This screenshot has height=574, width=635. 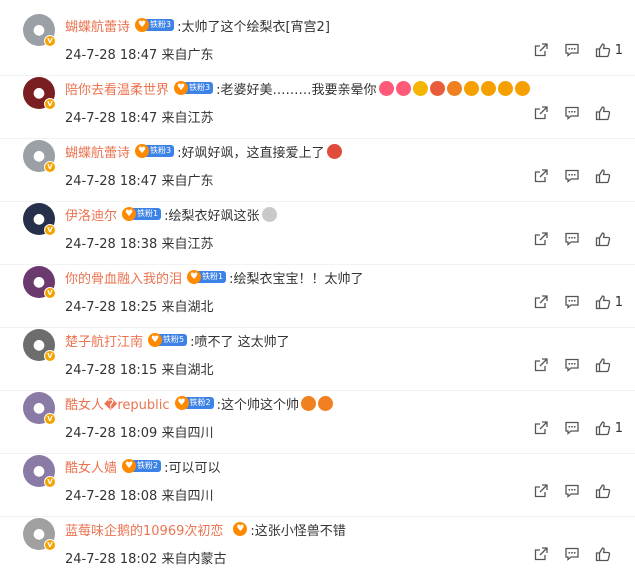 What do you see at coordinates (113, 118) in the screenshot?
I see `comment-time: 24-7-28 18:47` at bounding box center [113, 118].